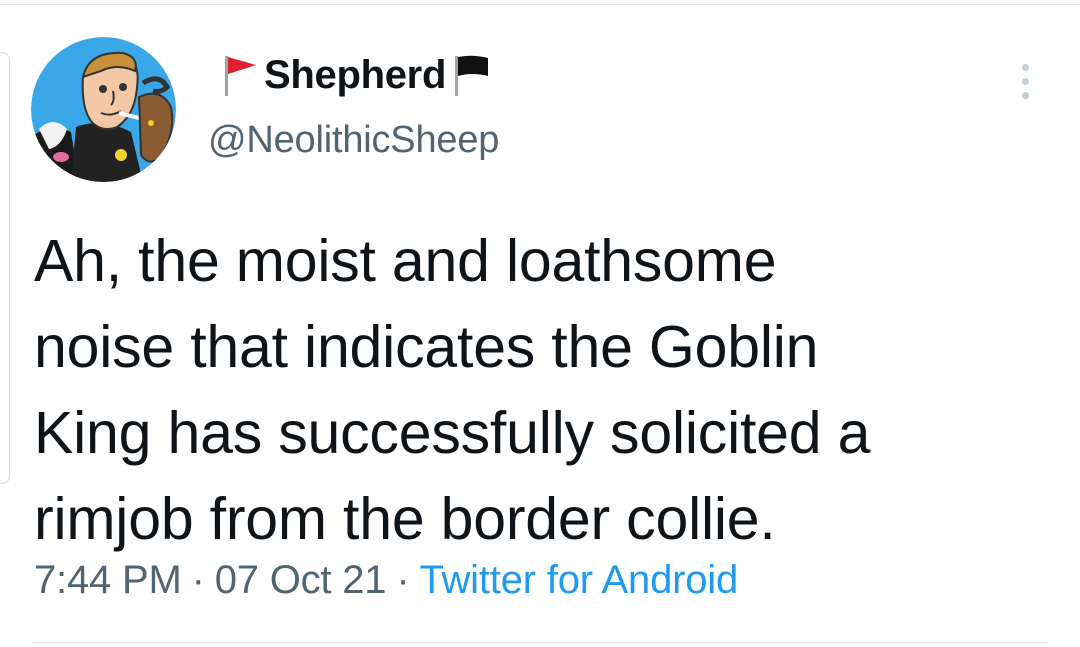  I want to click on avatar, so click(103, 109).